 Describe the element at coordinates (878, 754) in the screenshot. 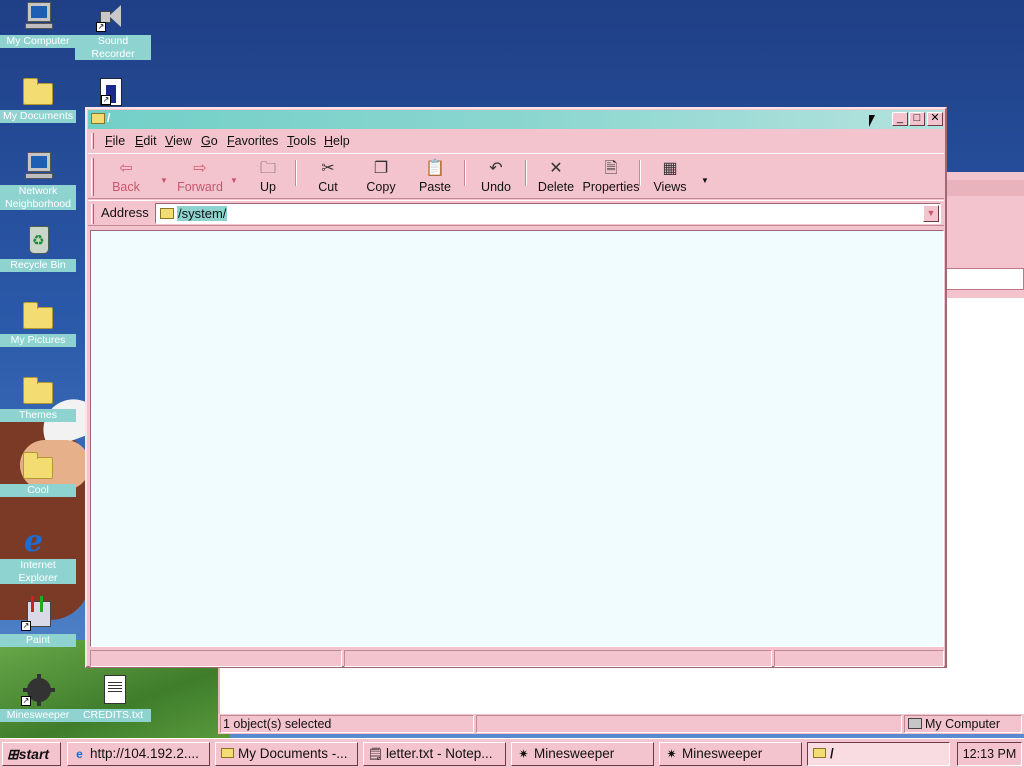

I see `task-explorer-root: /` at that location.